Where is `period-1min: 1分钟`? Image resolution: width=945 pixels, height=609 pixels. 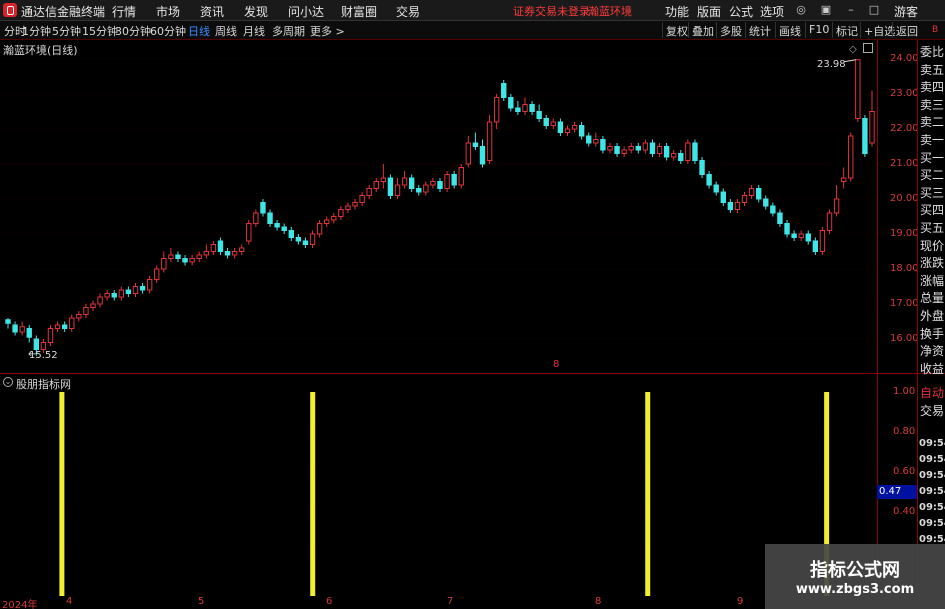
period-1min: 1分钟 is located at coordinates (36, 31).